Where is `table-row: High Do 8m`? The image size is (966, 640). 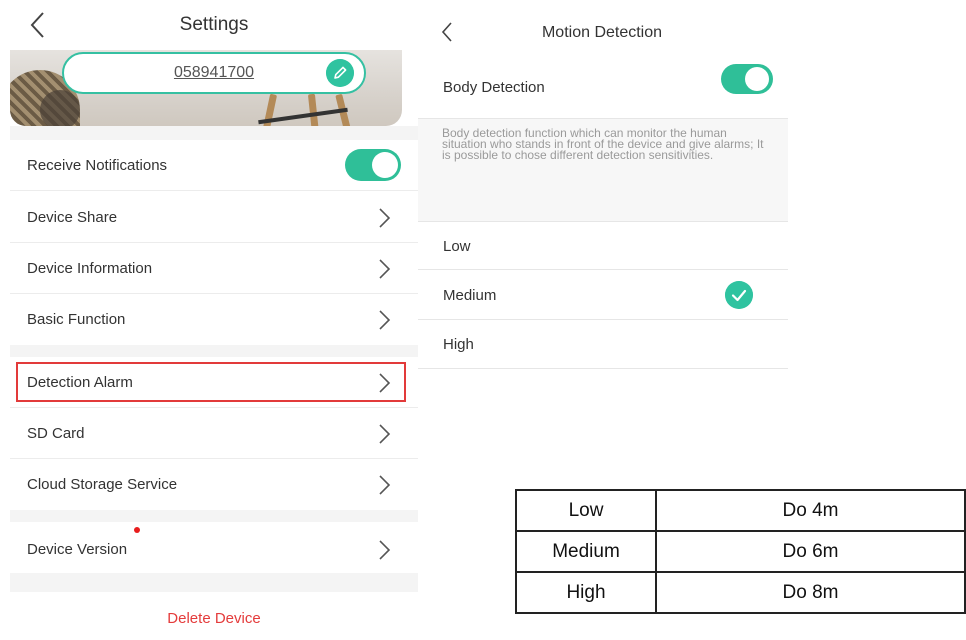
table-row: High Do 8m is located at coordinates (740, 592).